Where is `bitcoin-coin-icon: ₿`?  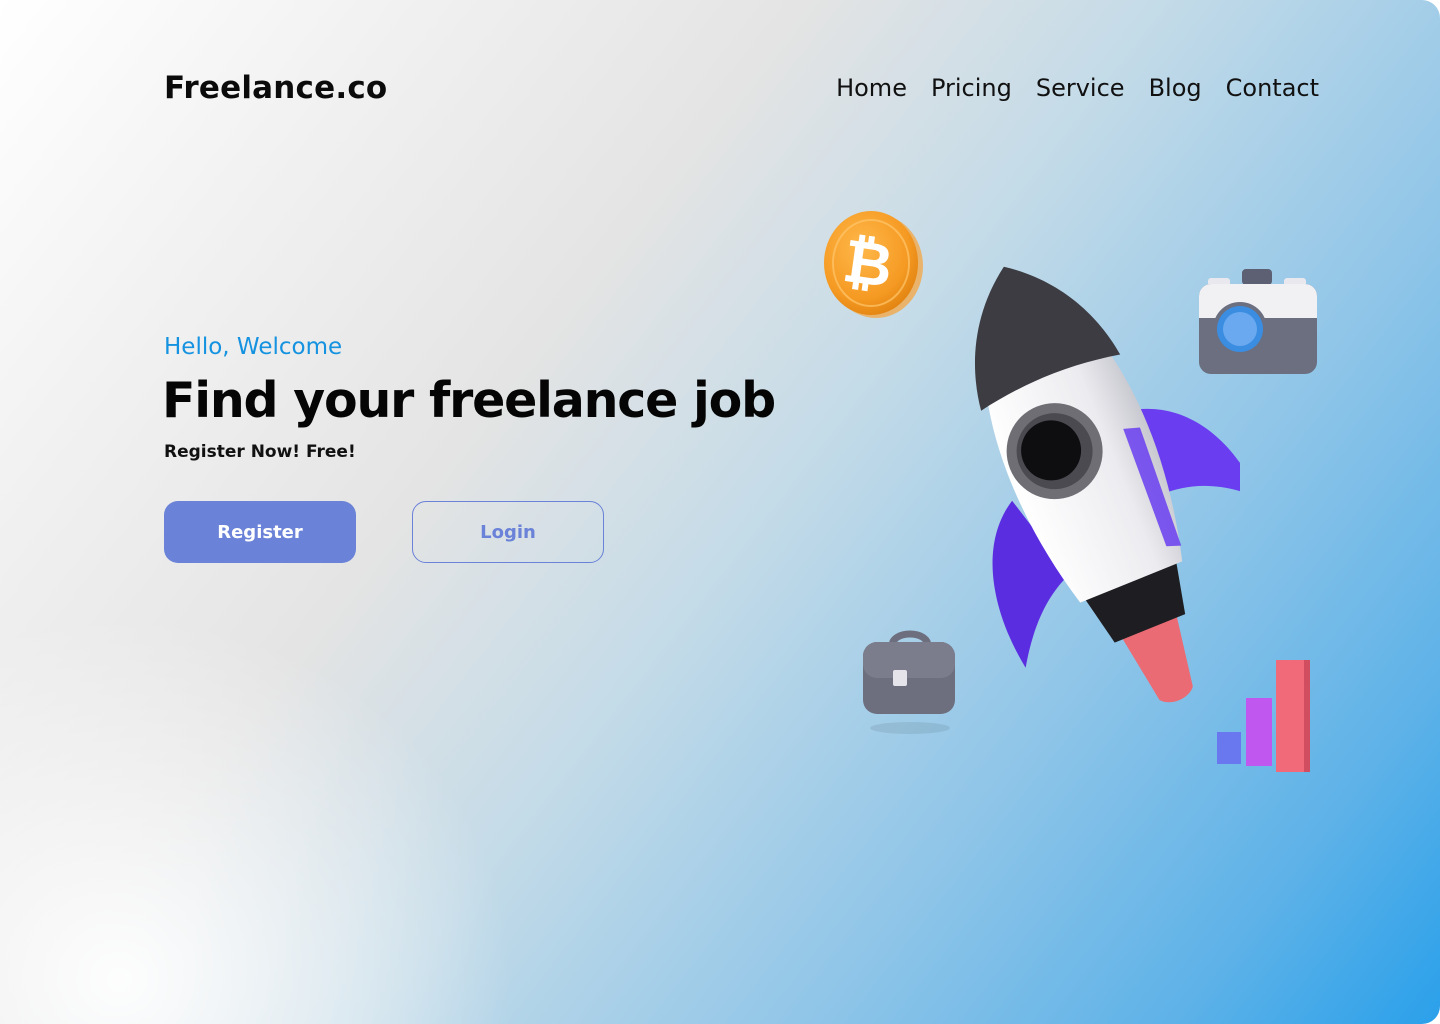
bitcoin-coin-icon: ₿ is located at coordinates (873, 264).